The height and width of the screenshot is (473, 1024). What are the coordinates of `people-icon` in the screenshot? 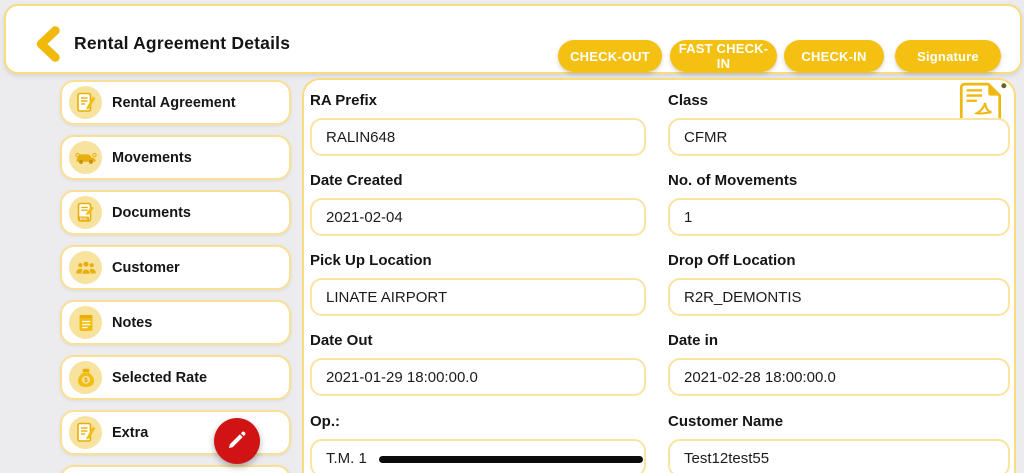 It's located at (85, 267).